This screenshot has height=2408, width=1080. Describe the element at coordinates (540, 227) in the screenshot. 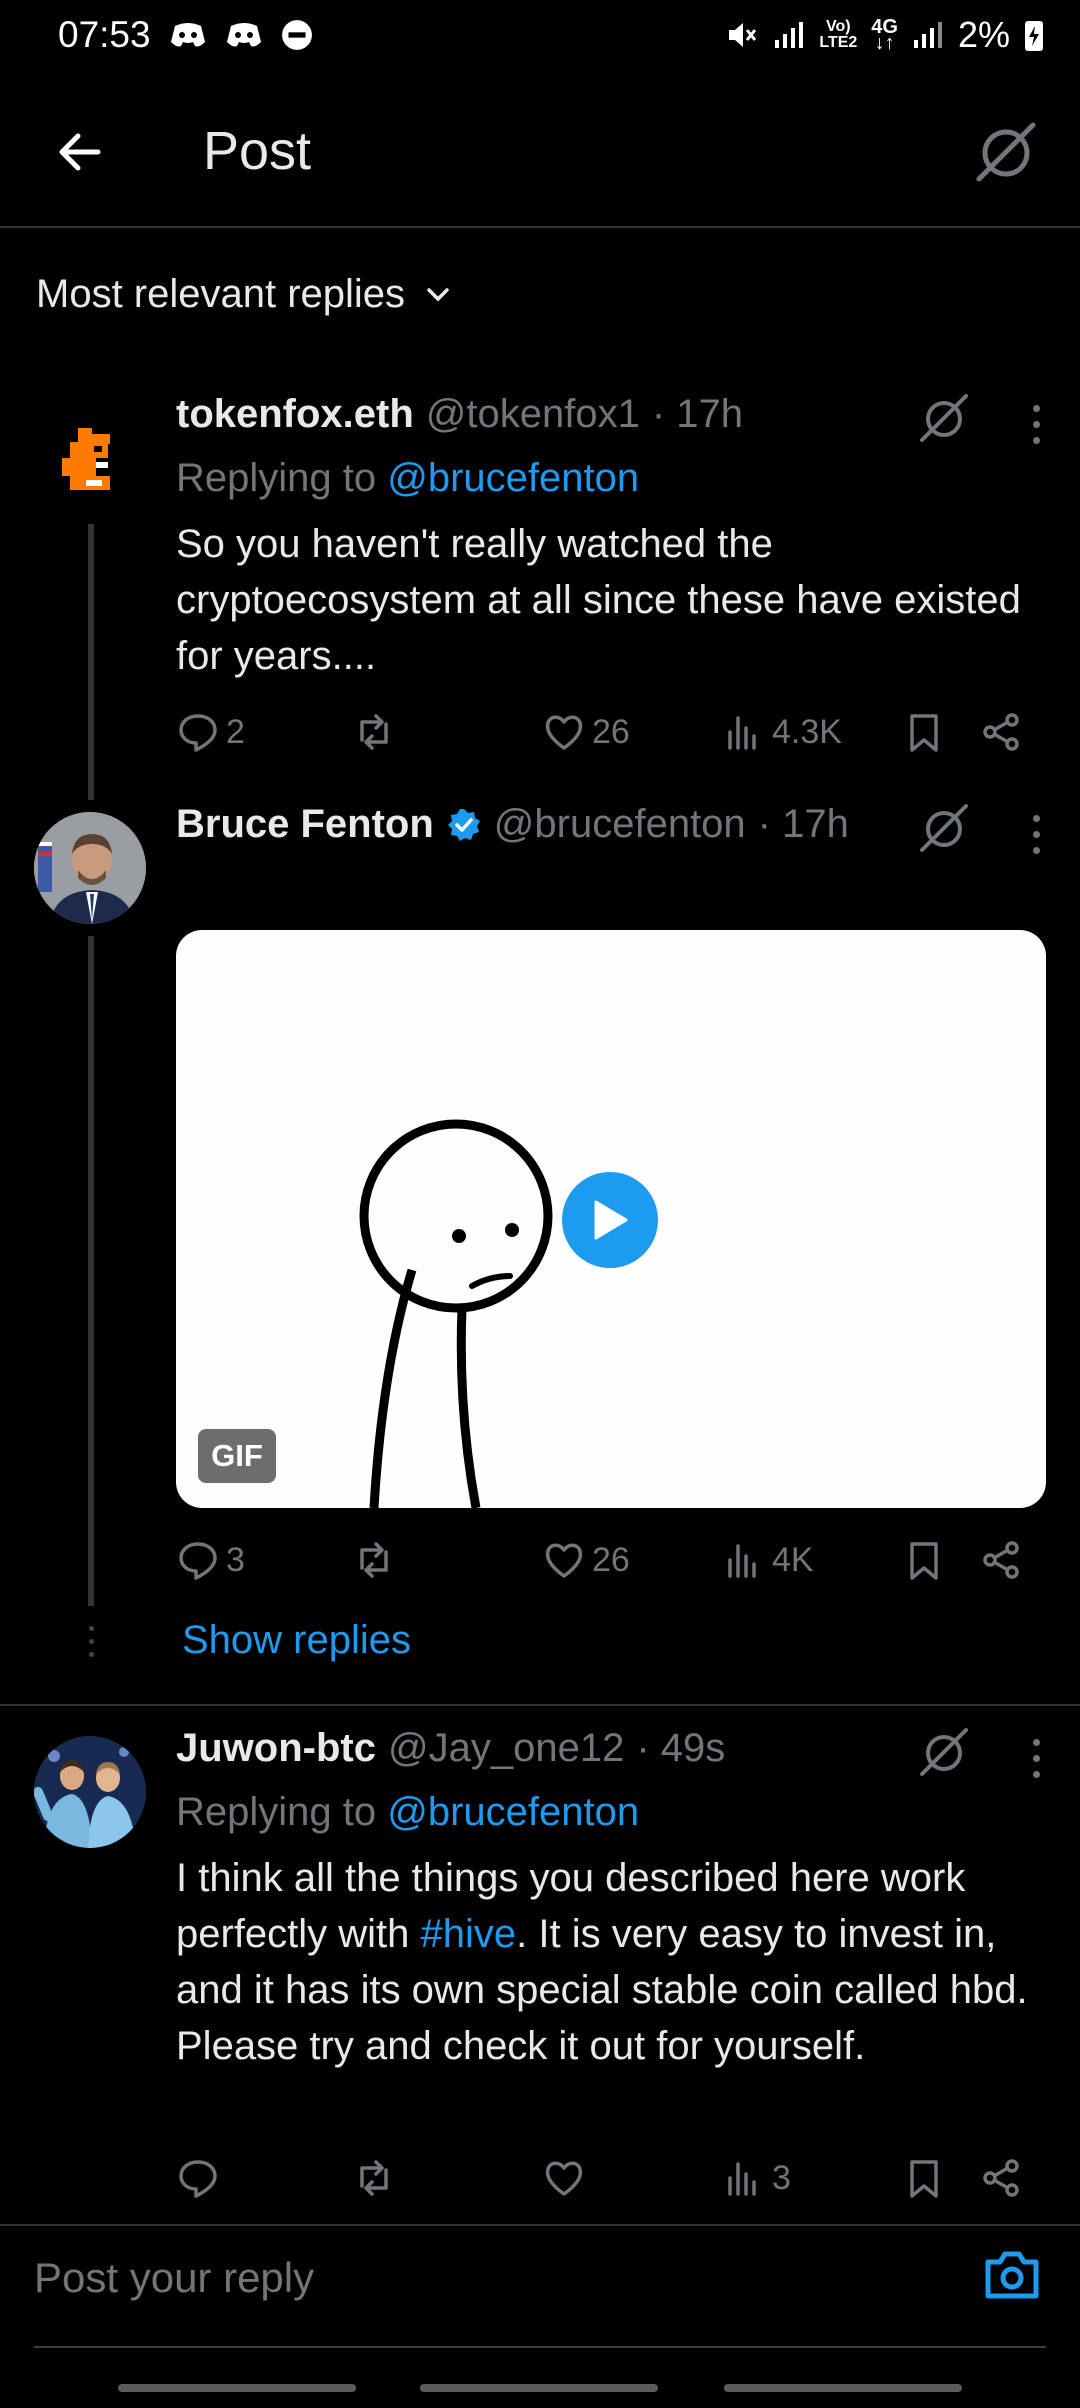

I see `header-divider` at that location.